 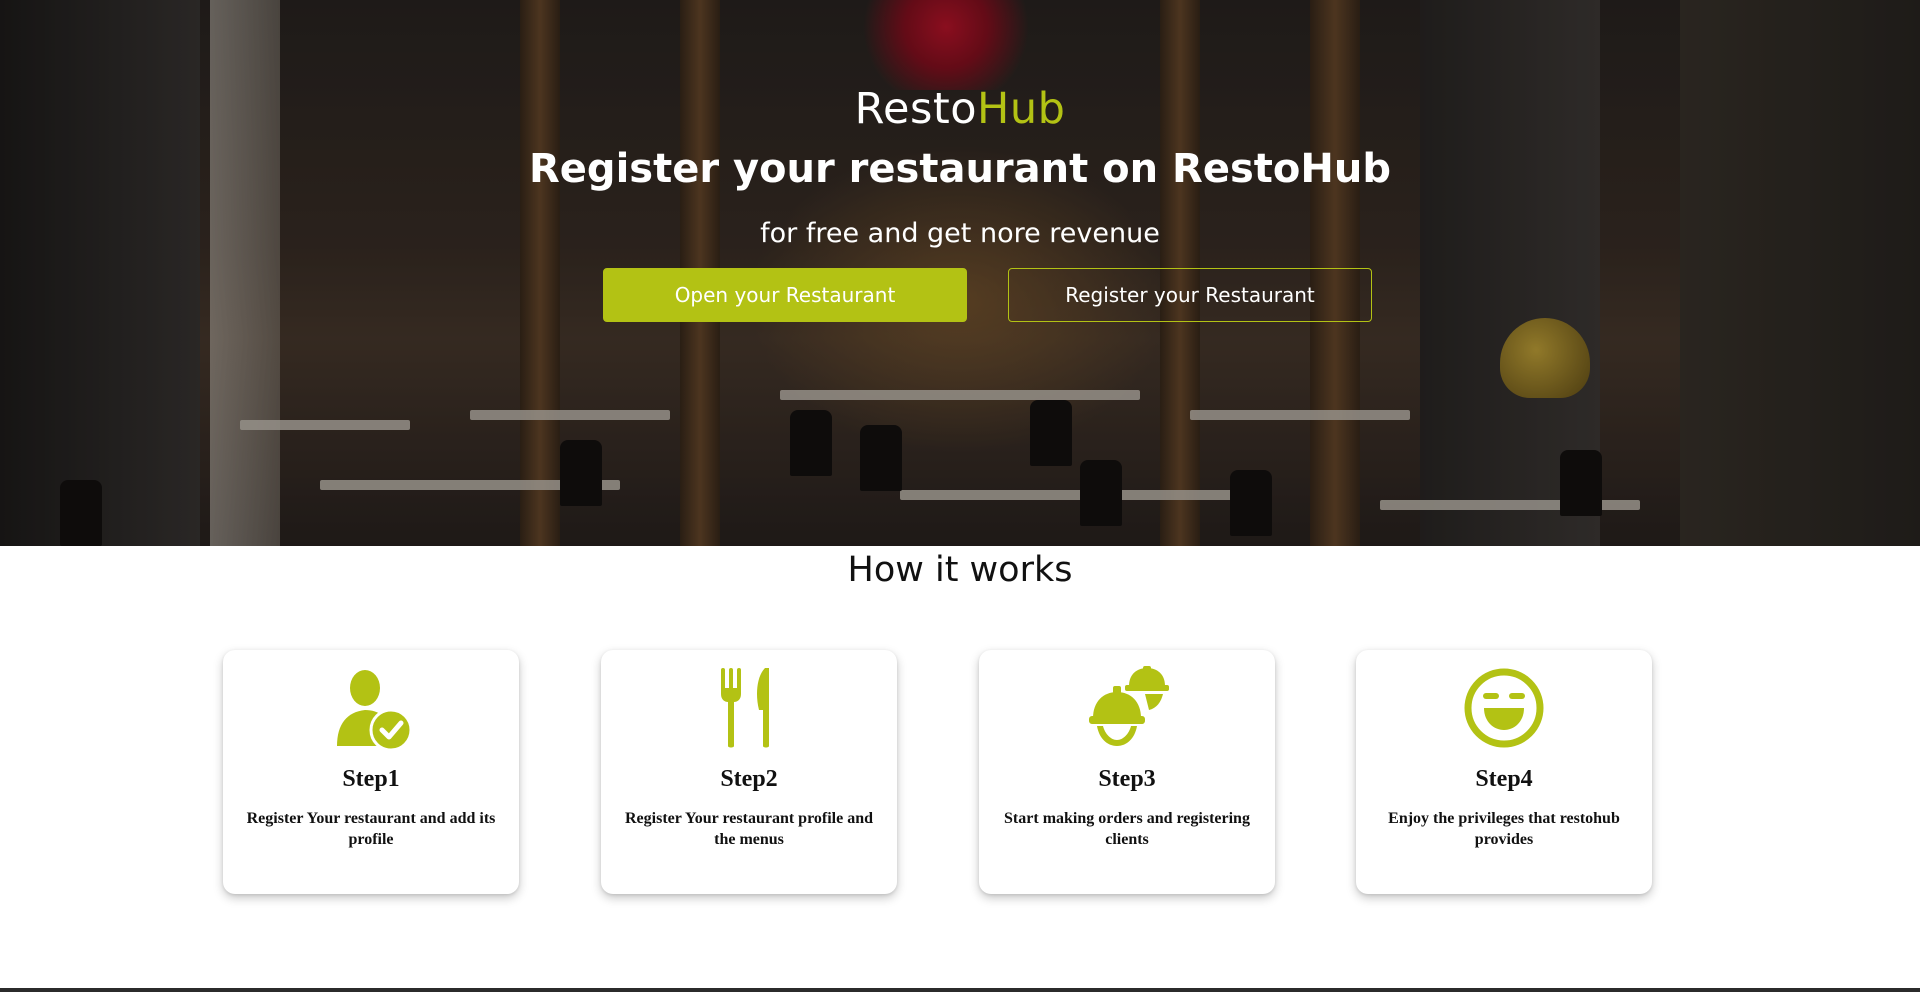 What do you see at coordinates (960, 990) in the screenshot?
I see `page-bottom-border` at bounding box center [960, 990].